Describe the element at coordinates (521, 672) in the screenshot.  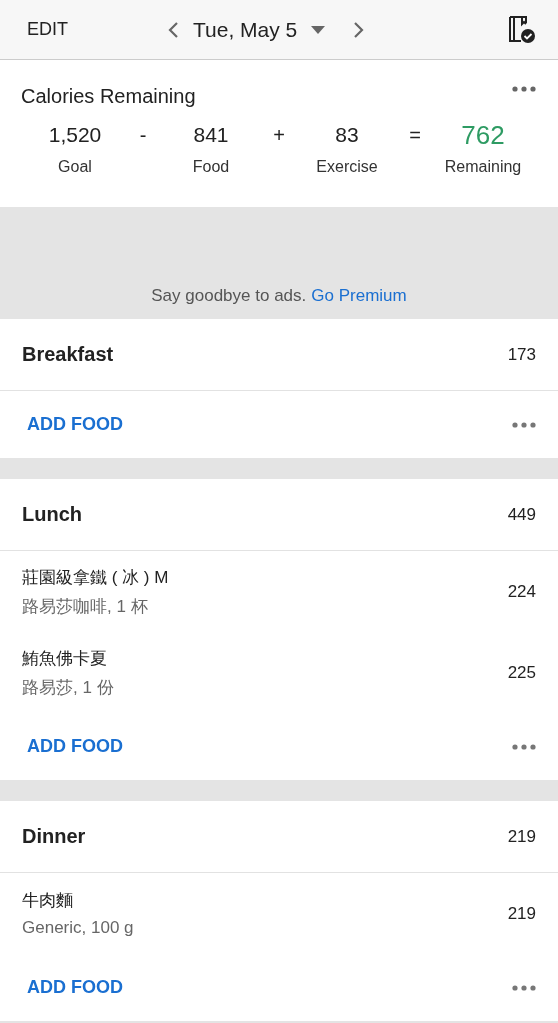
I see `food-calories: 225` at that location.